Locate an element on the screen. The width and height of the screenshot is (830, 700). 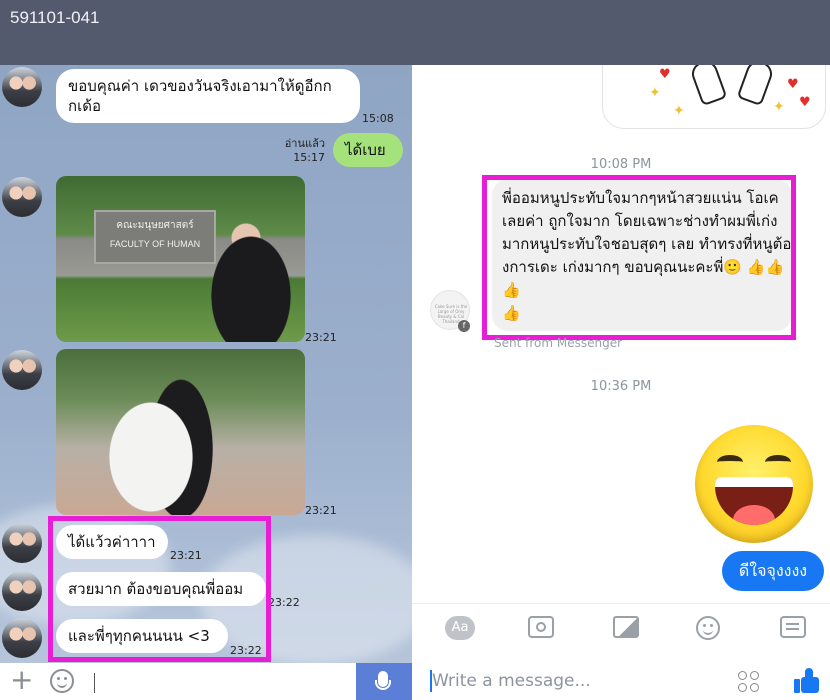
laughing-emoji-sticker is located at coordinates (754, 484).